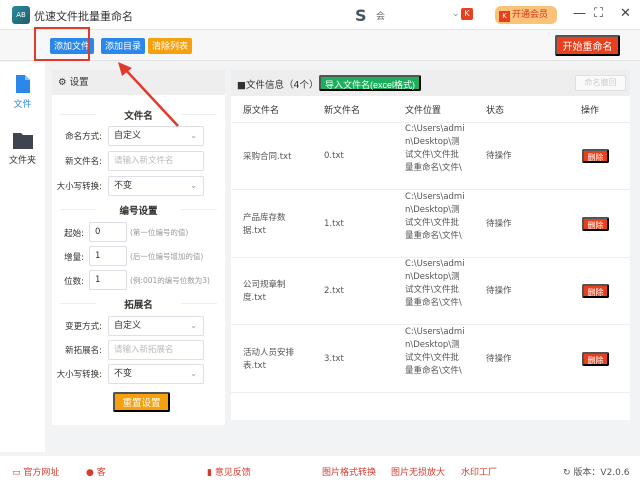 The width and height of the screenshot is (640, 486). Describe the element at coordinates (138, 304) in the screenshot. I see `section-extension: 拓展名` at that location.